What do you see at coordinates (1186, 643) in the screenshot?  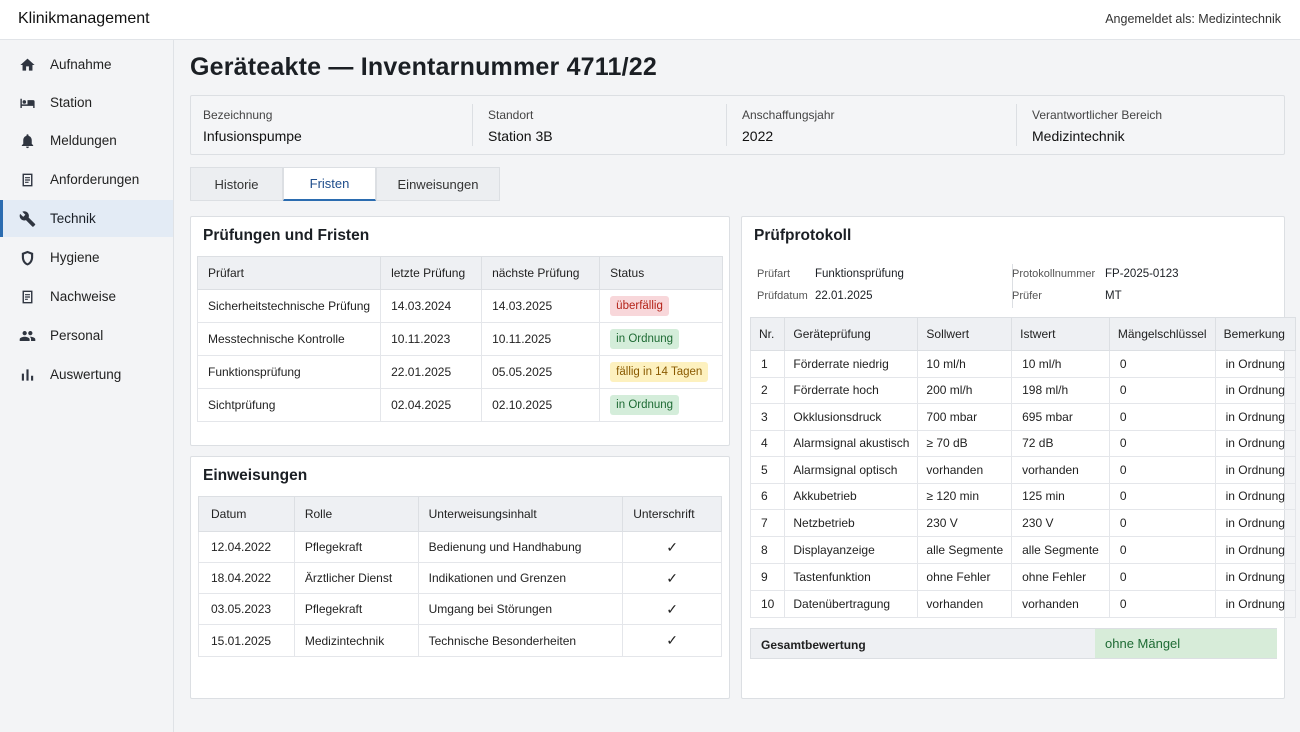 I see `overall-assessment-value: ohne Mängel` at bounding box center [1186, 643].